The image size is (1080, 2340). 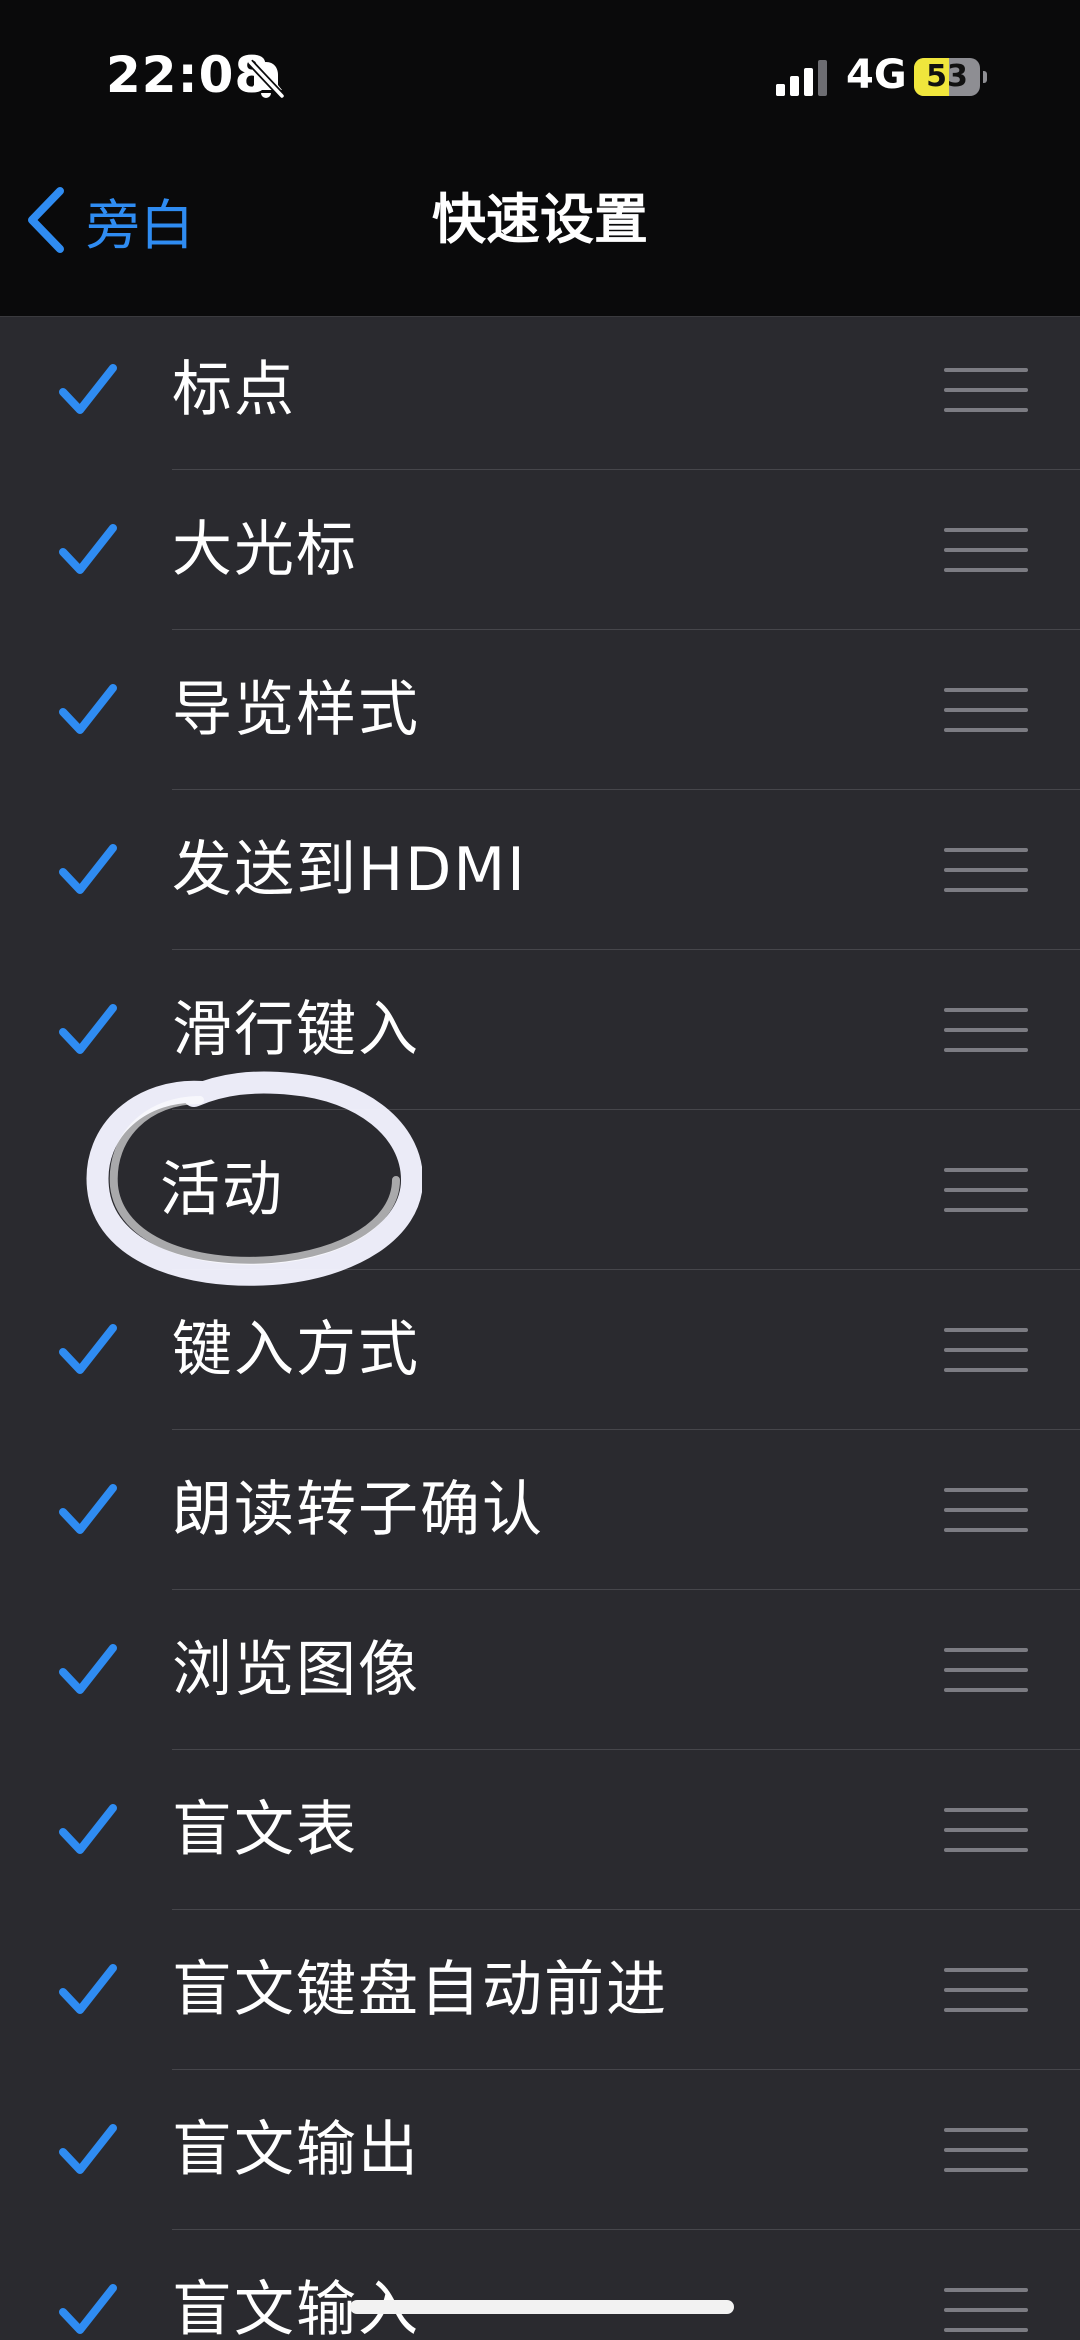 What do you see at coordinates (140, 225) in the screenshot?
I see `back-label: 旁白` at bounding box center [140, 225].